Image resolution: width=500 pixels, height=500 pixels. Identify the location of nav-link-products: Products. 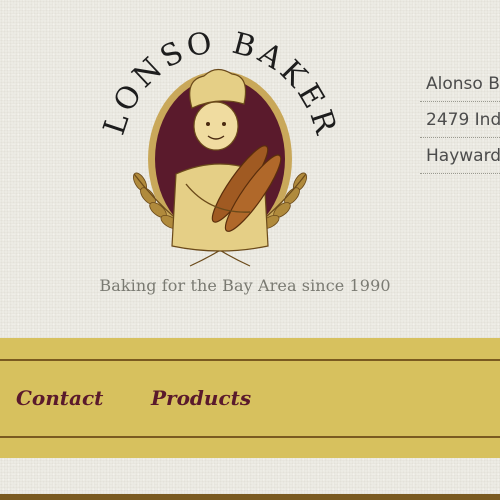
(201, 398).